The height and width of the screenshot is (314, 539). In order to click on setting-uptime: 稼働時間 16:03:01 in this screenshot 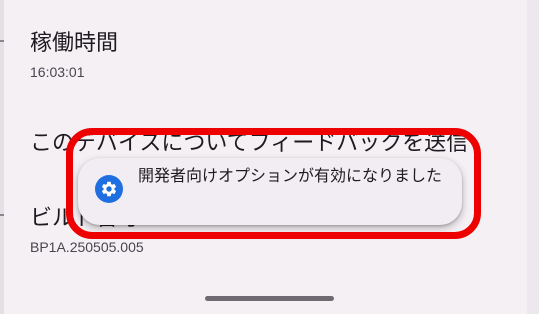, I will do `click(74, 55)`.